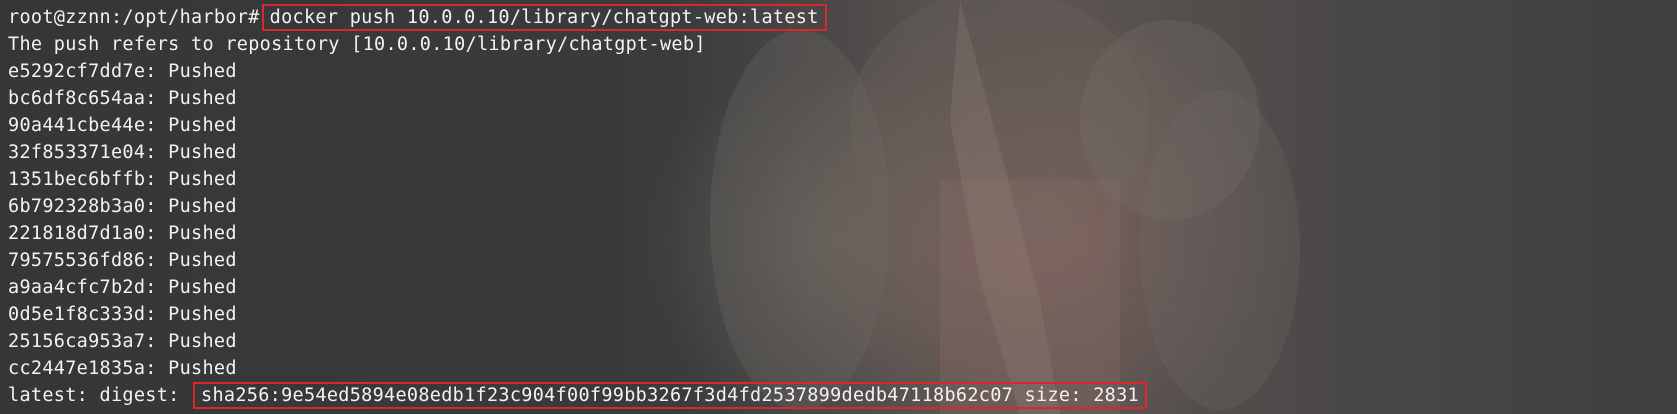  What do you see at coordinates (577, 233) in the screenshot?
I see `layer-line: 221818d7d1a0: Pushed` at bounding box center [577, 233].